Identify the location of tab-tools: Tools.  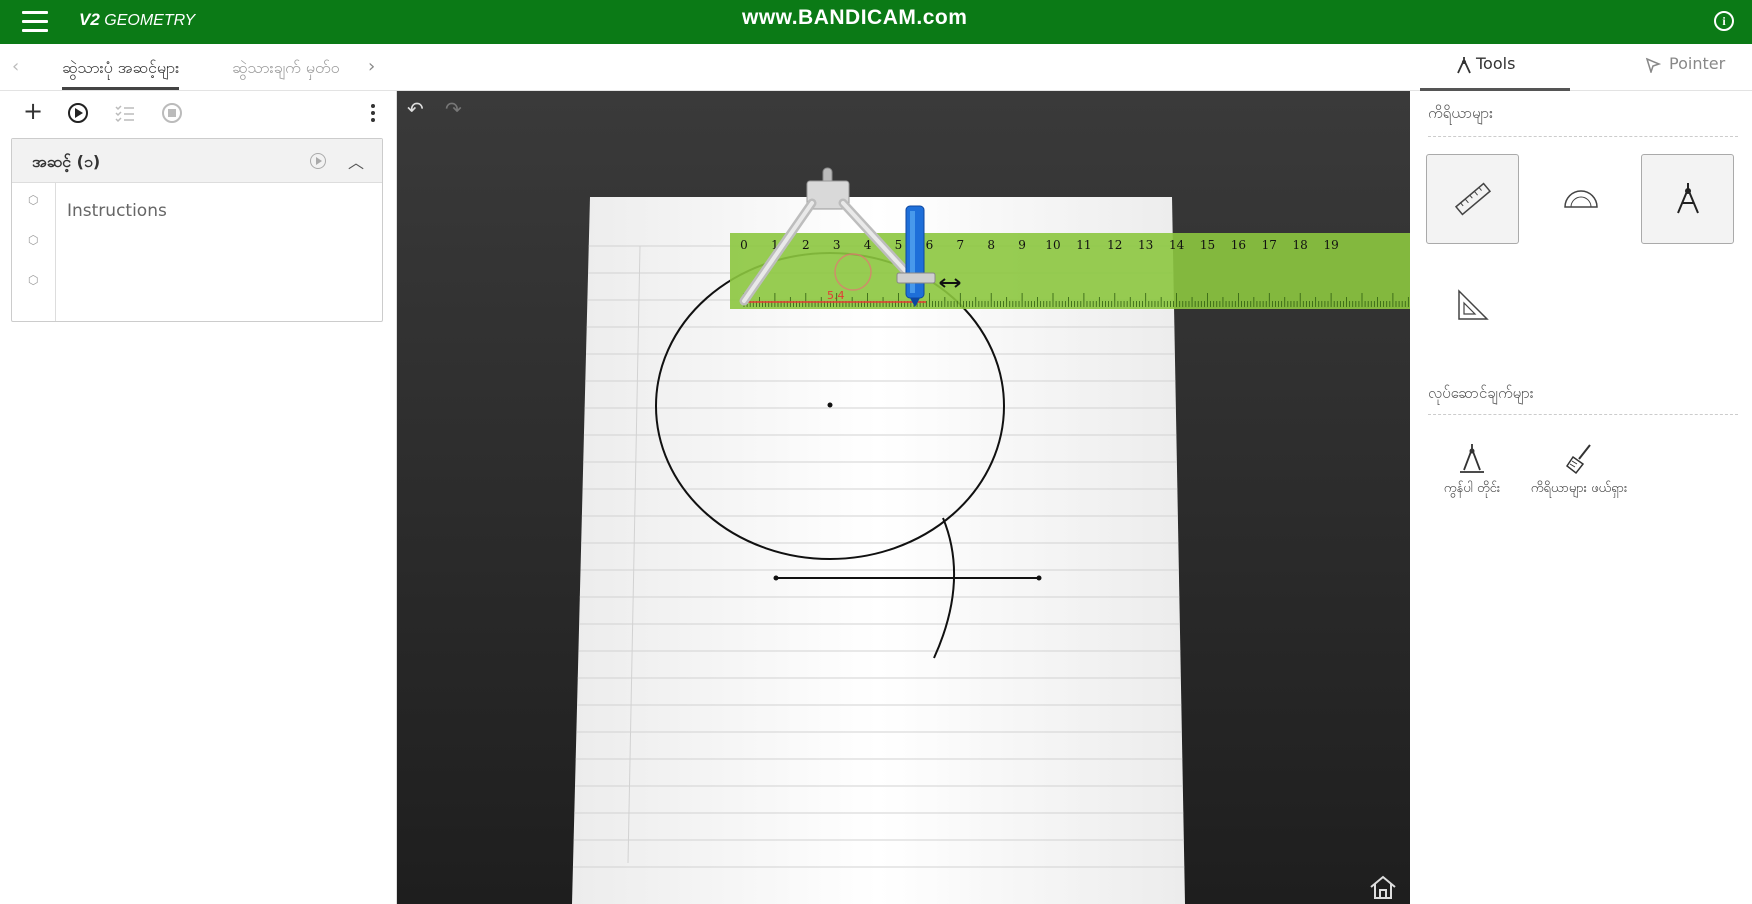
(1495, 72).